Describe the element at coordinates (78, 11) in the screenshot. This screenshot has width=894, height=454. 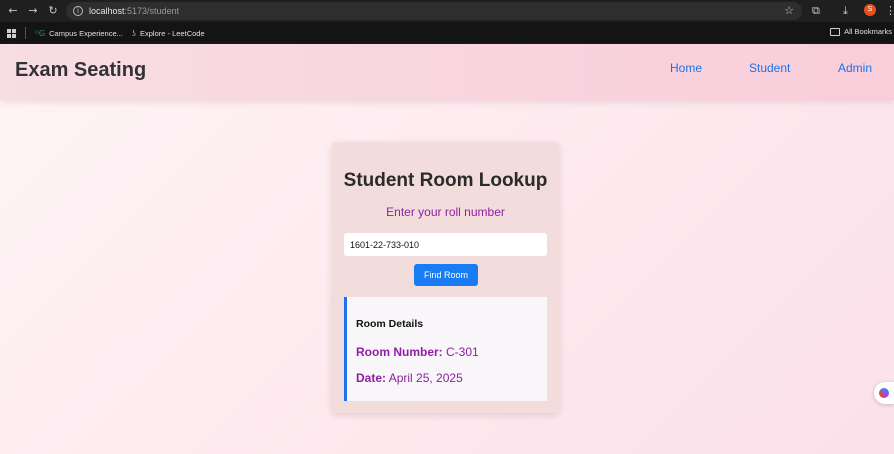
I see `site-info-icon: i` at that location.